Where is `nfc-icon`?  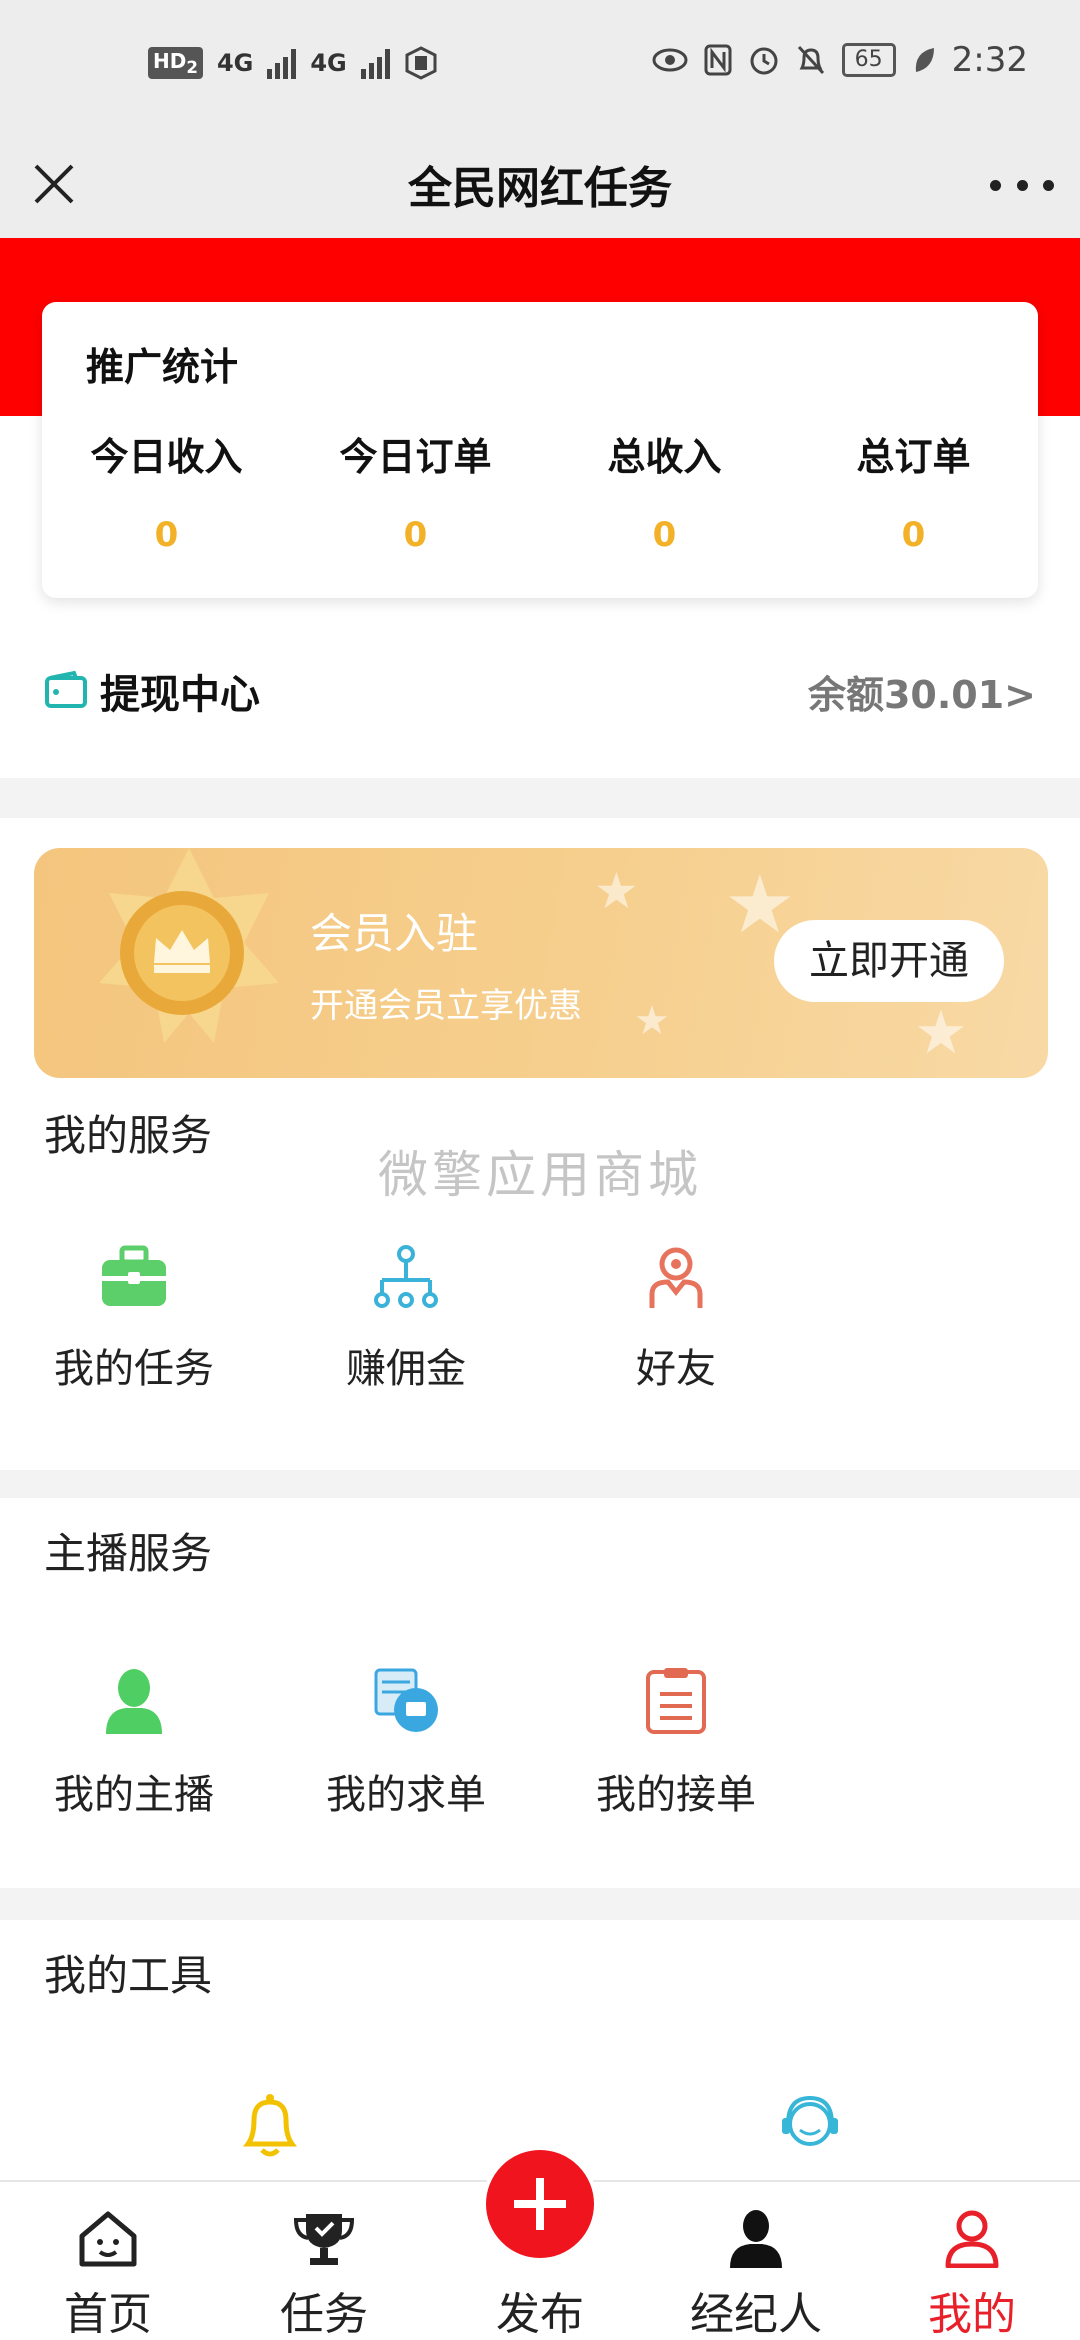 nfc-icon is located at coordinates (718, 60).